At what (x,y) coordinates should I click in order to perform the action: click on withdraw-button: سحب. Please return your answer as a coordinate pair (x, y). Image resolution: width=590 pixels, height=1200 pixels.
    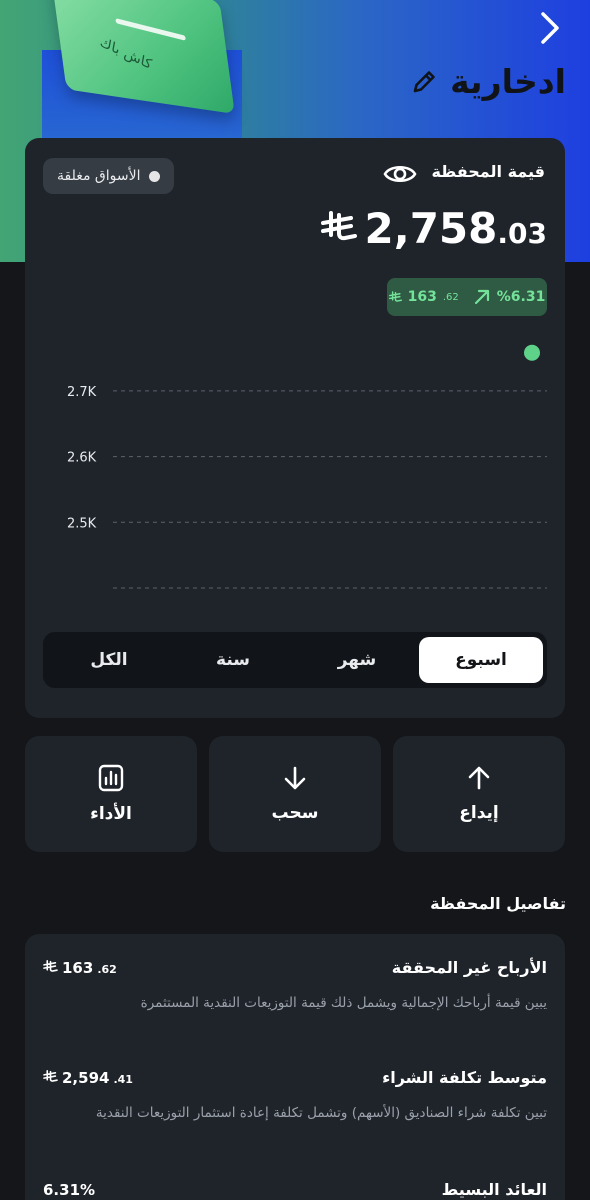
    Looking at the image, I should click on (295, 794).